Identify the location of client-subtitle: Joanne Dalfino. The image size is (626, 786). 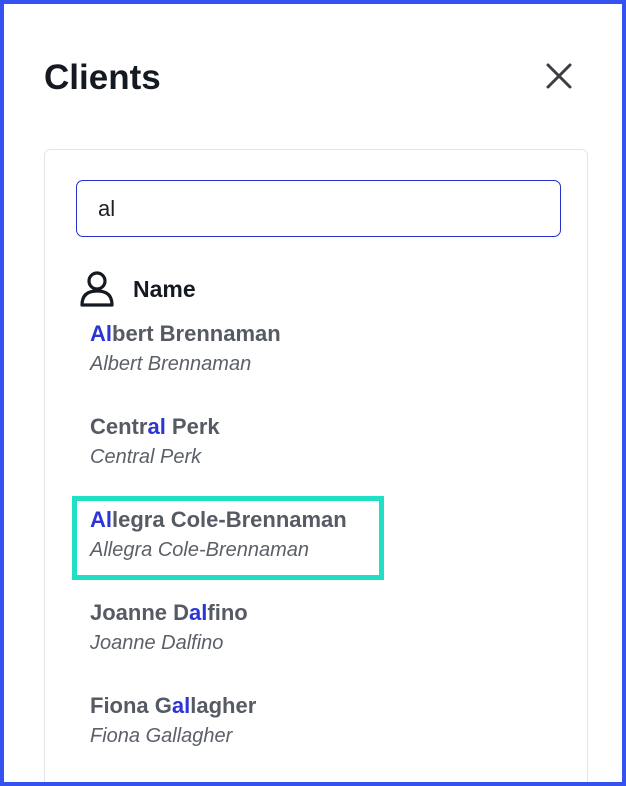
(157, 643).